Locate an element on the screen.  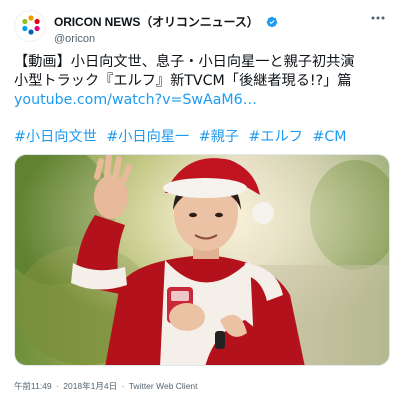
account-handle: @oricon is located at coordinates (166, 39).